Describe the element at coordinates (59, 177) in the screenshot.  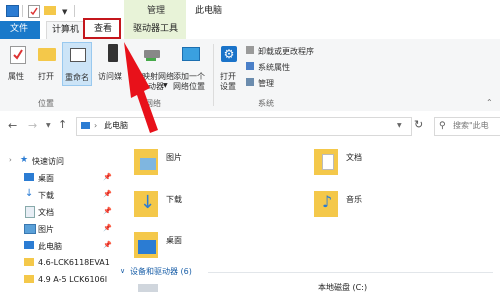
I see `sidebar-item-desktop: 桌面 📌` at that location.